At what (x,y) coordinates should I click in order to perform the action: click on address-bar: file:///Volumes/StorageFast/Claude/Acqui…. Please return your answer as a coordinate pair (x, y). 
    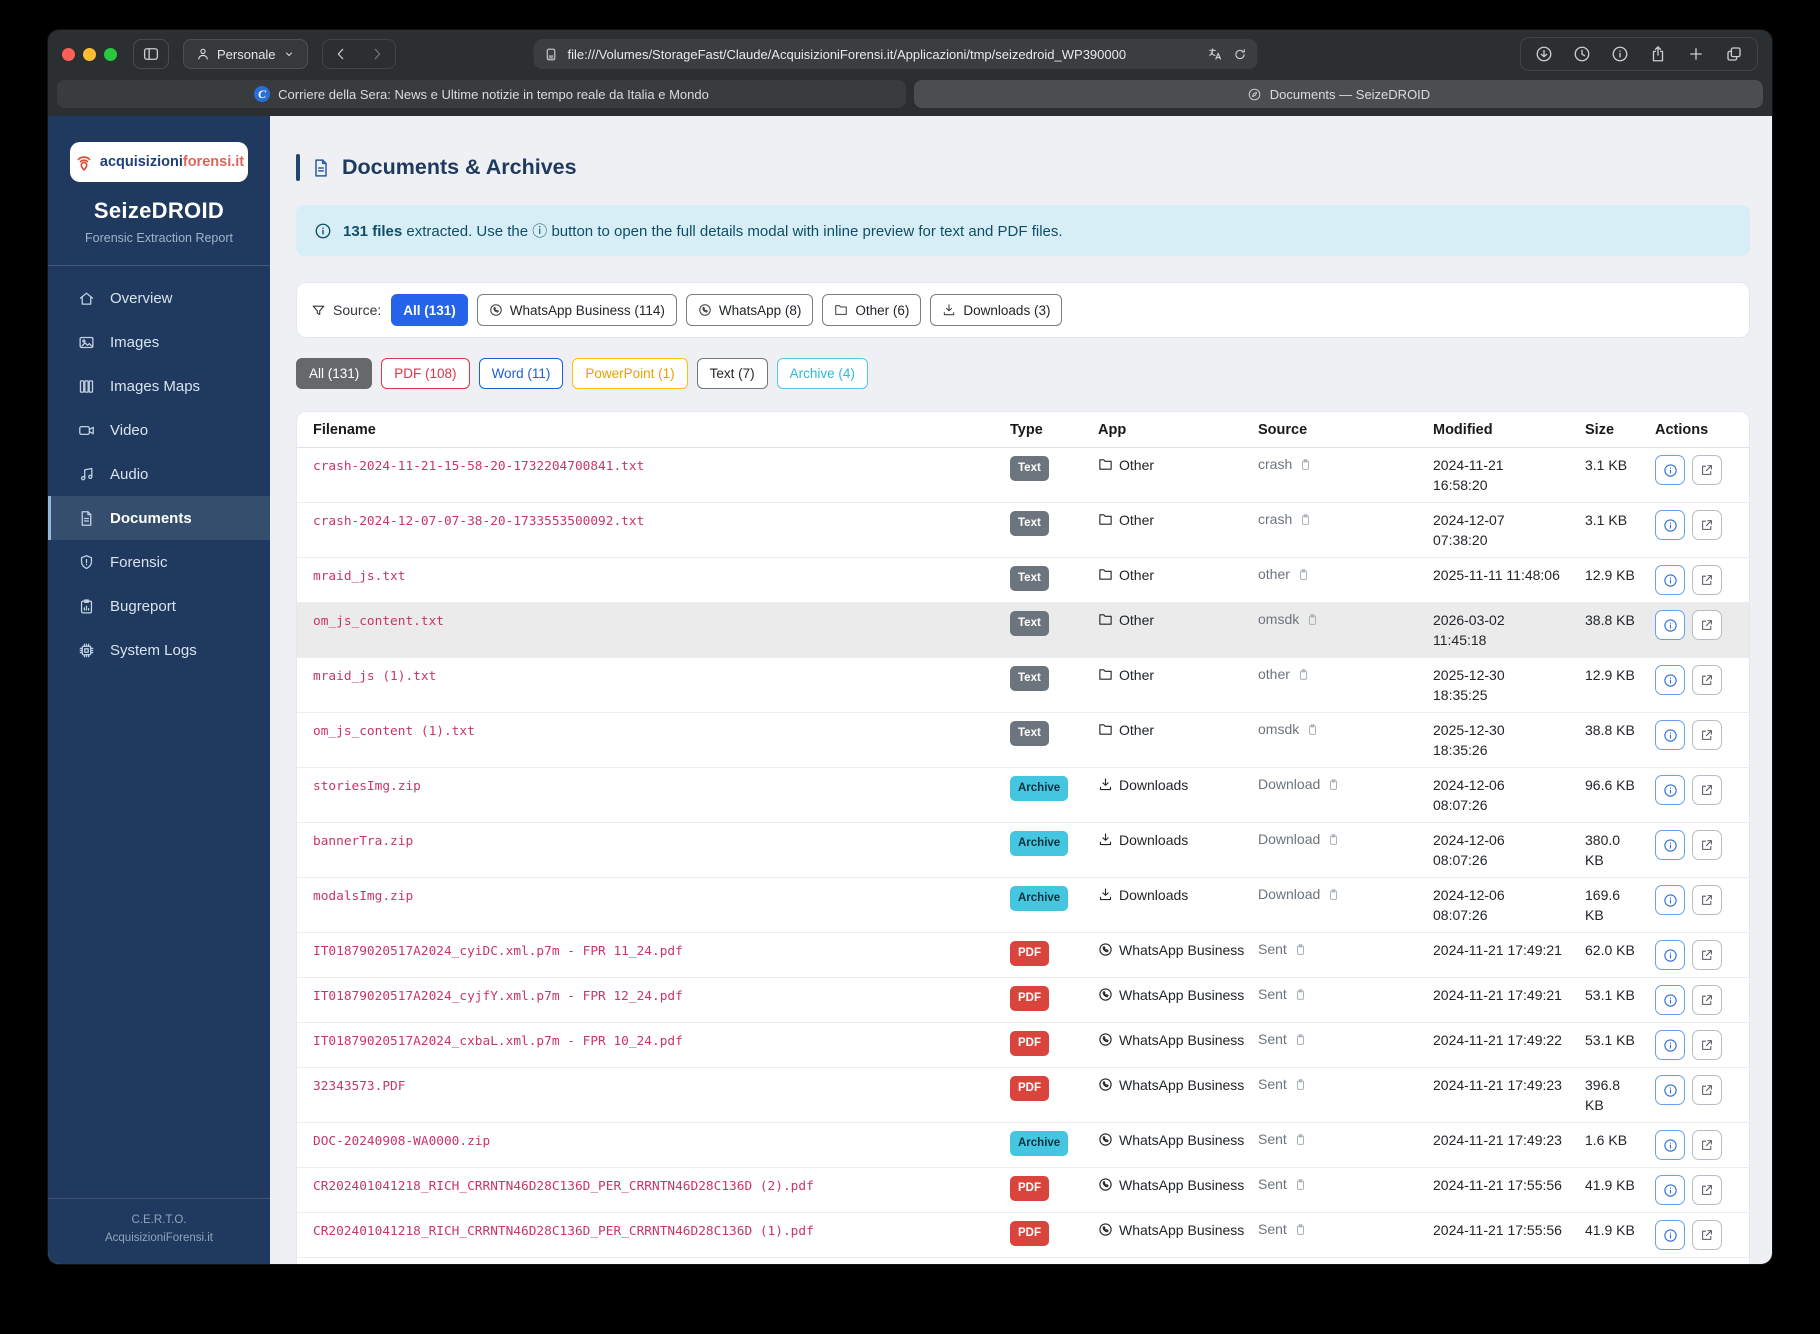
    Looking at the image, I should click on (895, 54).